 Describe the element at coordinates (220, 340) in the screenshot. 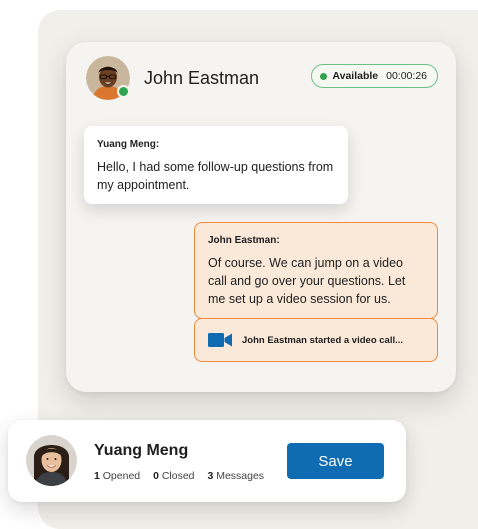

I see `video-camera-icon` at that location.